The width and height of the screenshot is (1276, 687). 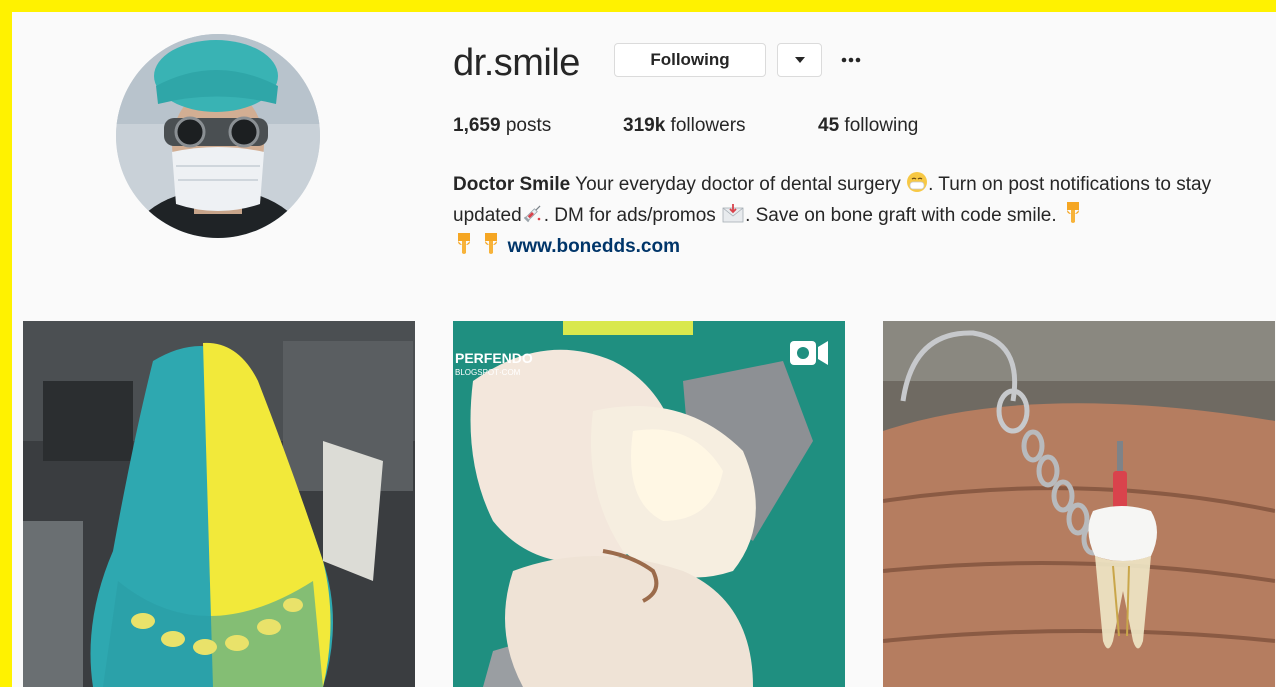 I want to click on bio-text-4: . Save on bone graft with code smile., so click(x=903, y=215).